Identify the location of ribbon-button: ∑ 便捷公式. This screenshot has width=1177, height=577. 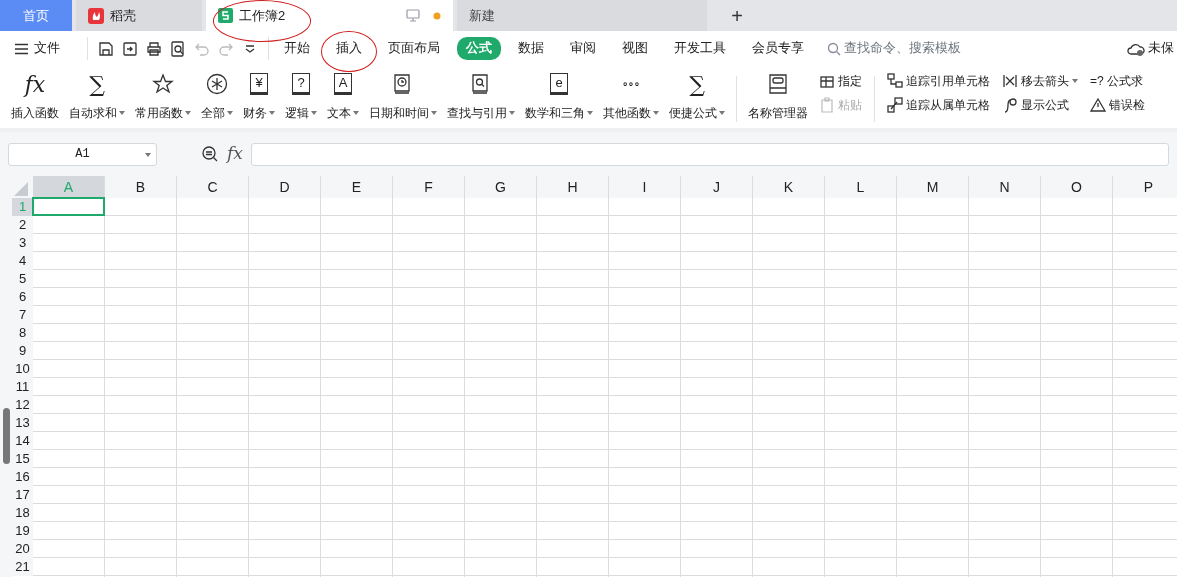
(697, 96).